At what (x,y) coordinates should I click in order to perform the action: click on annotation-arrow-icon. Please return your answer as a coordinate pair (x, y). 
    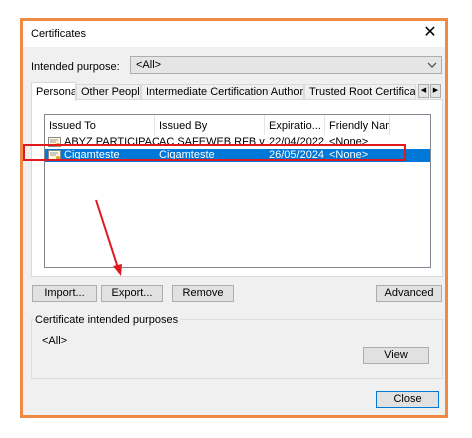
    Looking at the image, I should click on (108, 237).